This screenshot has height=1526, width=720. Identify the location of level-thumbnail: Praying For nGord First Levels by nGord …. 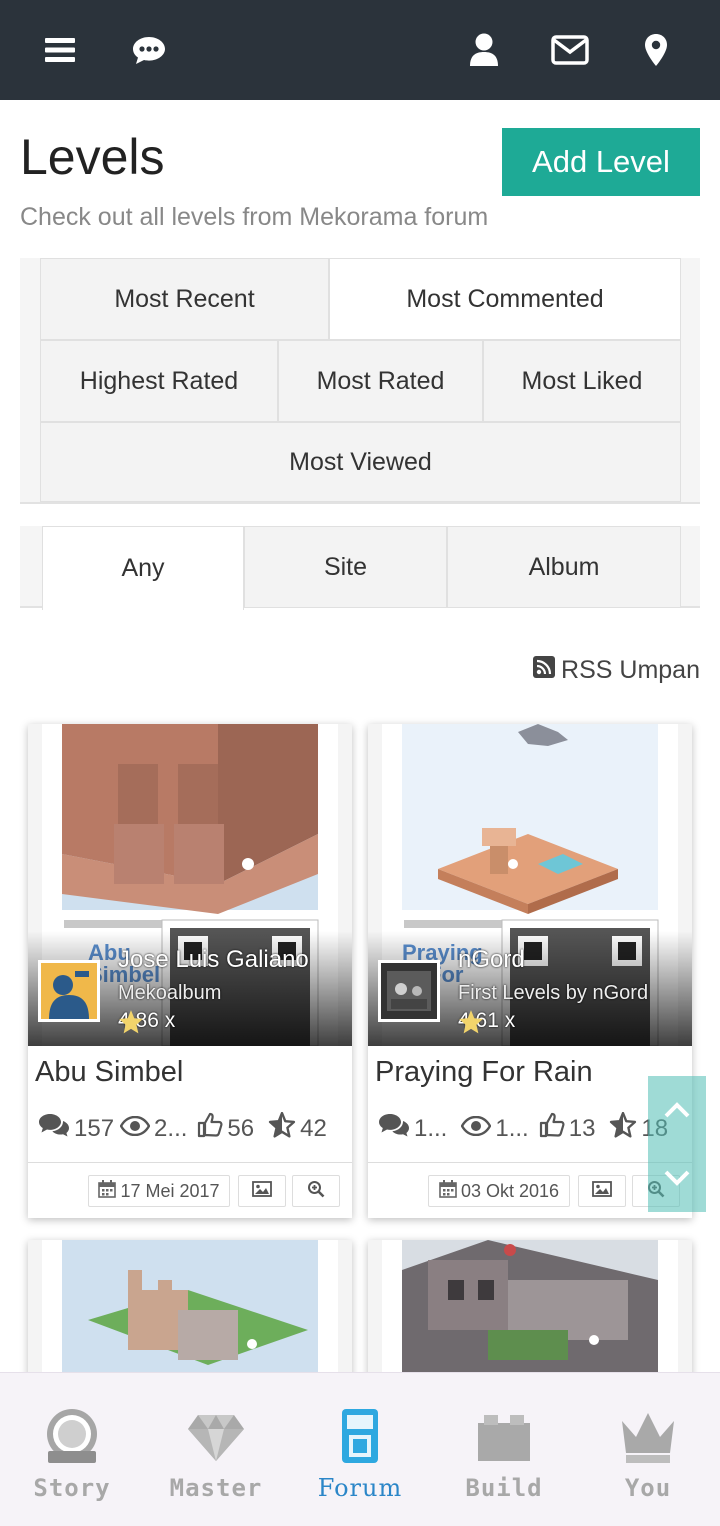
(530, 885).